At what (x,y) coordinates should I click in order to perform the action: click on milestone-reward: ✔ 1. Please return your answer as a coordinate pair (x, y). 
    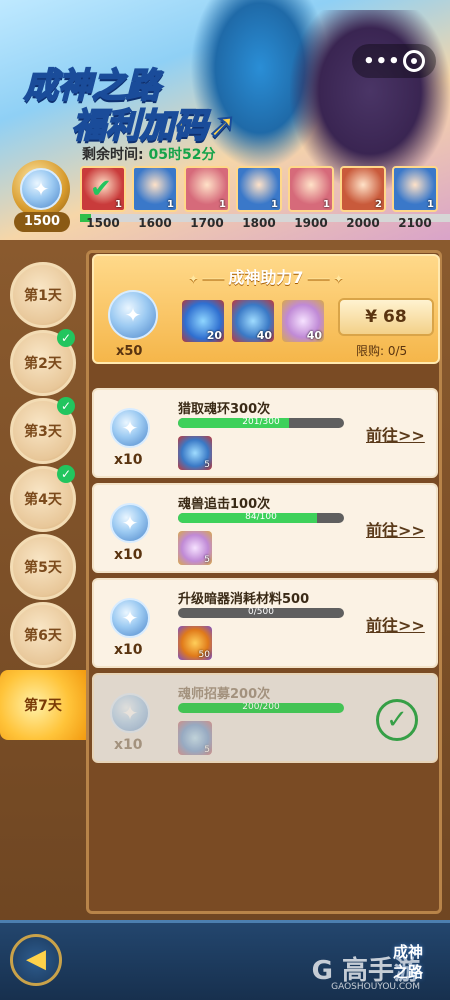
    Looking at the image, I should click on (103, 189).